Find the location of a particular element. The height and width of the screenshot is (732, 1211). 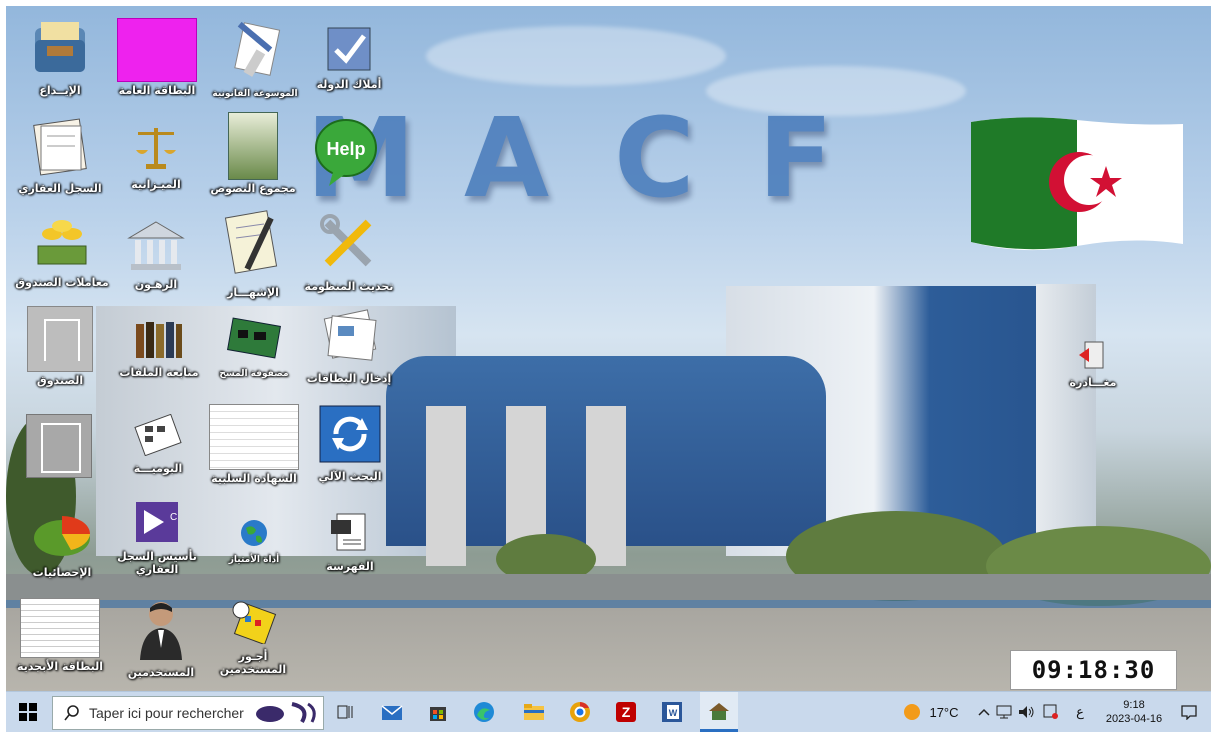

icon-label: الميـزانية is located at coordinates (156, 184).